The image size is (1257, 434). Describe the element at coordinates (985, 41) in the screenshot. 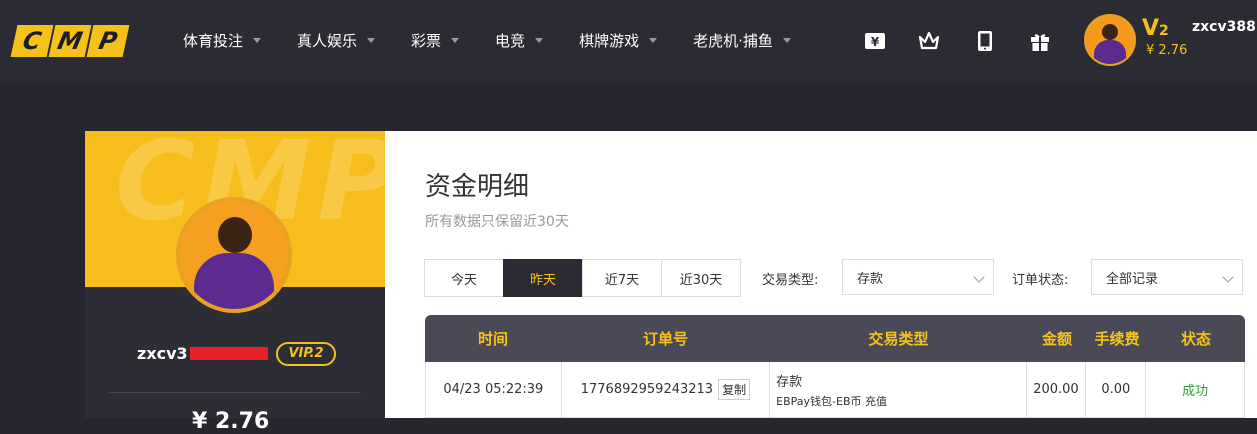

I see `tablet-icon` at that location.